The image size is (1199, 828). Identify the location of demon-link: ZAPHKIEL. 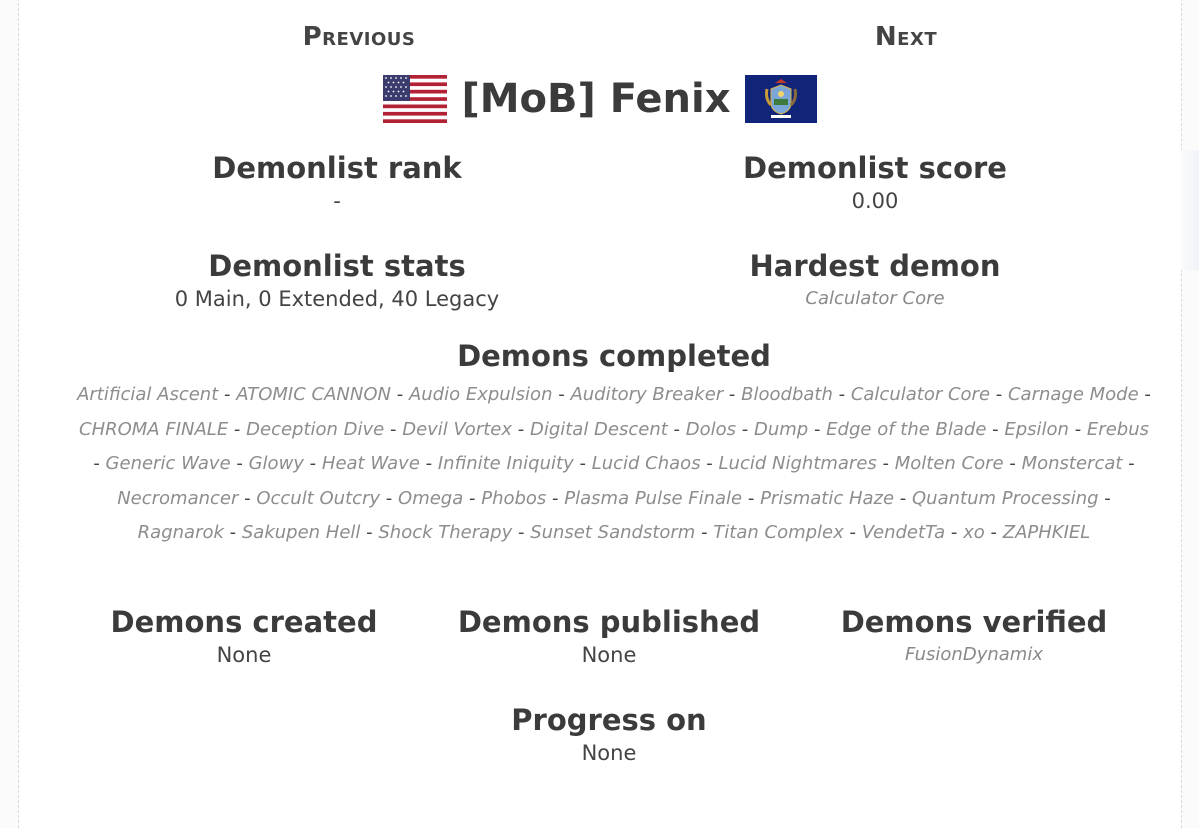
(1047, 532).